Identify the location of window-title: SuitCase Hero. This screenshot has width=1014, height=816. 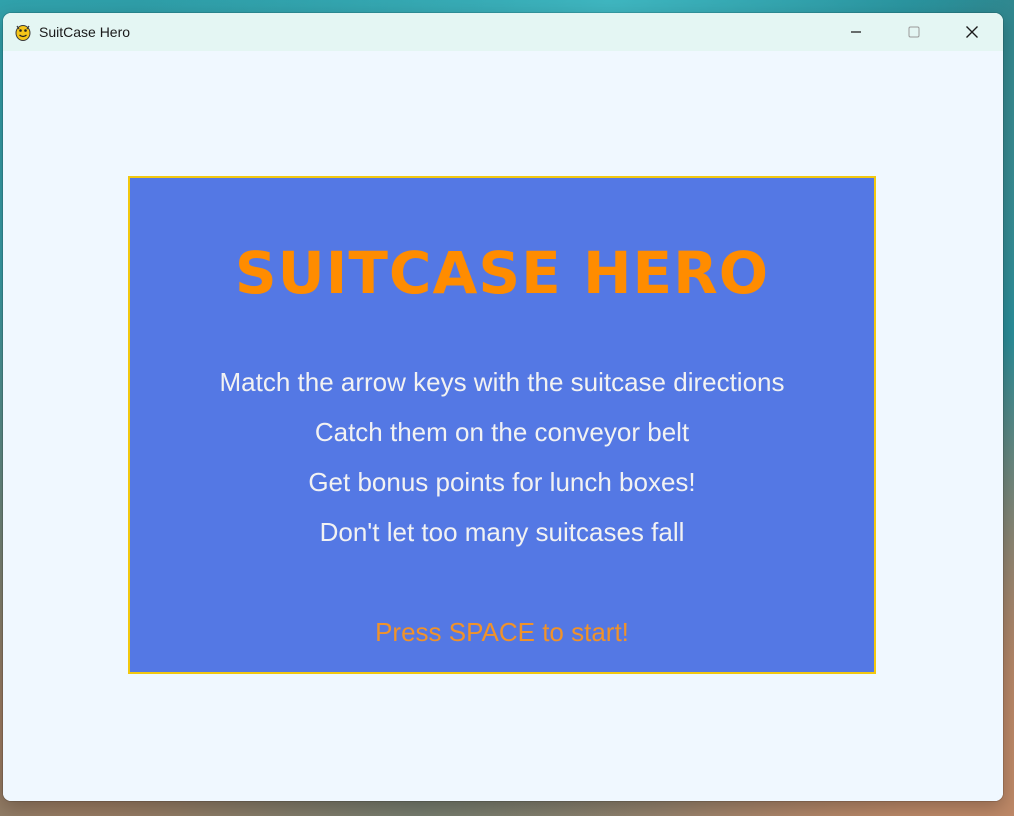
(85, 32).